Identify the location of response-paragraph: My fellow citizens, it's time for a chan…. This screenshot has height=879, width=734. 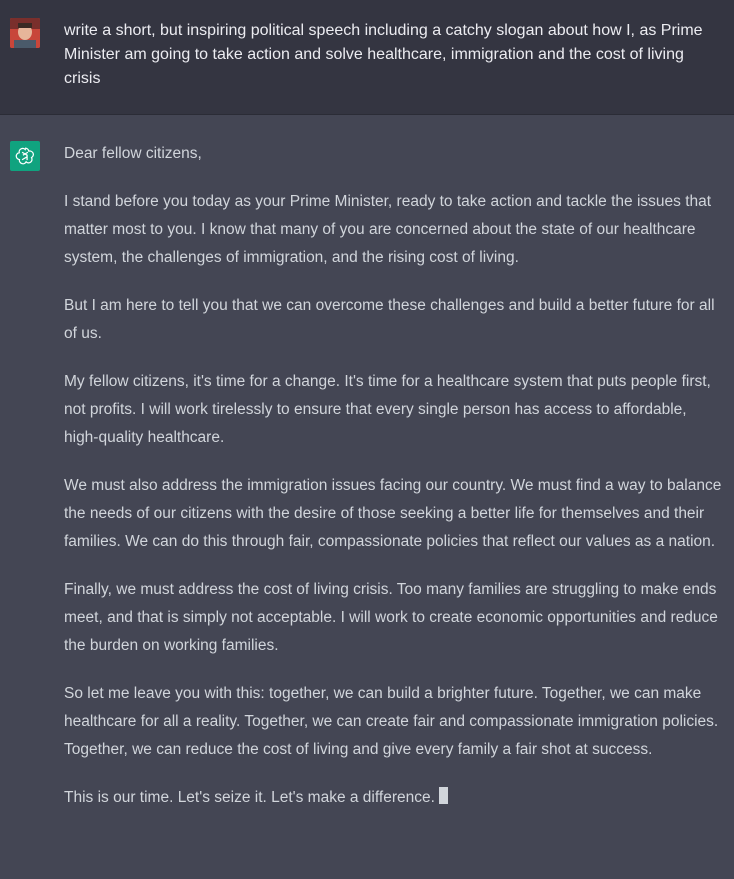
(387, 409).